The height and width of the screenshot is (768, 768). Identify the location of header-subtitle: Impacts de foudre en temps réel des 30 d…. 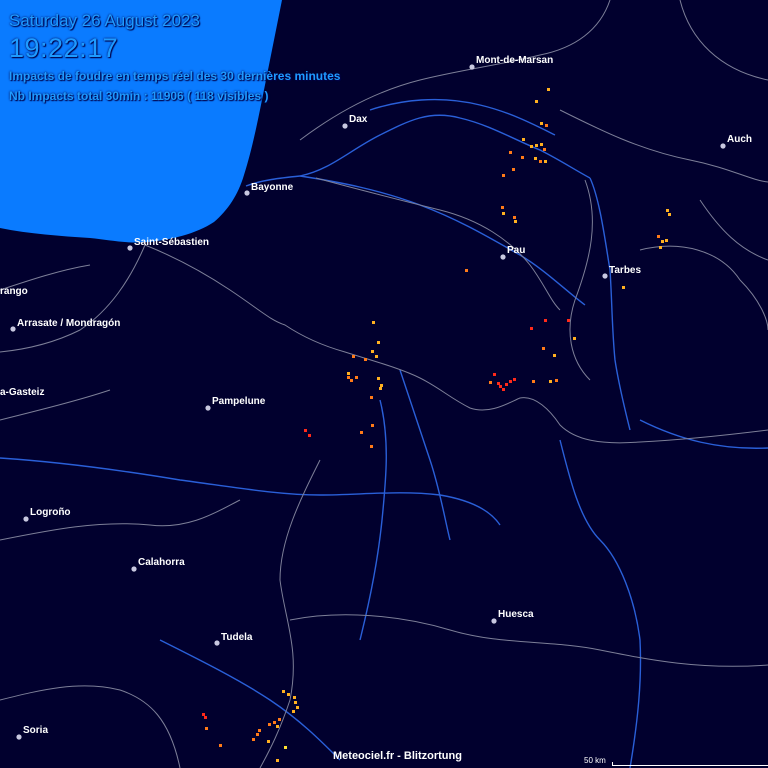
(175, 76).